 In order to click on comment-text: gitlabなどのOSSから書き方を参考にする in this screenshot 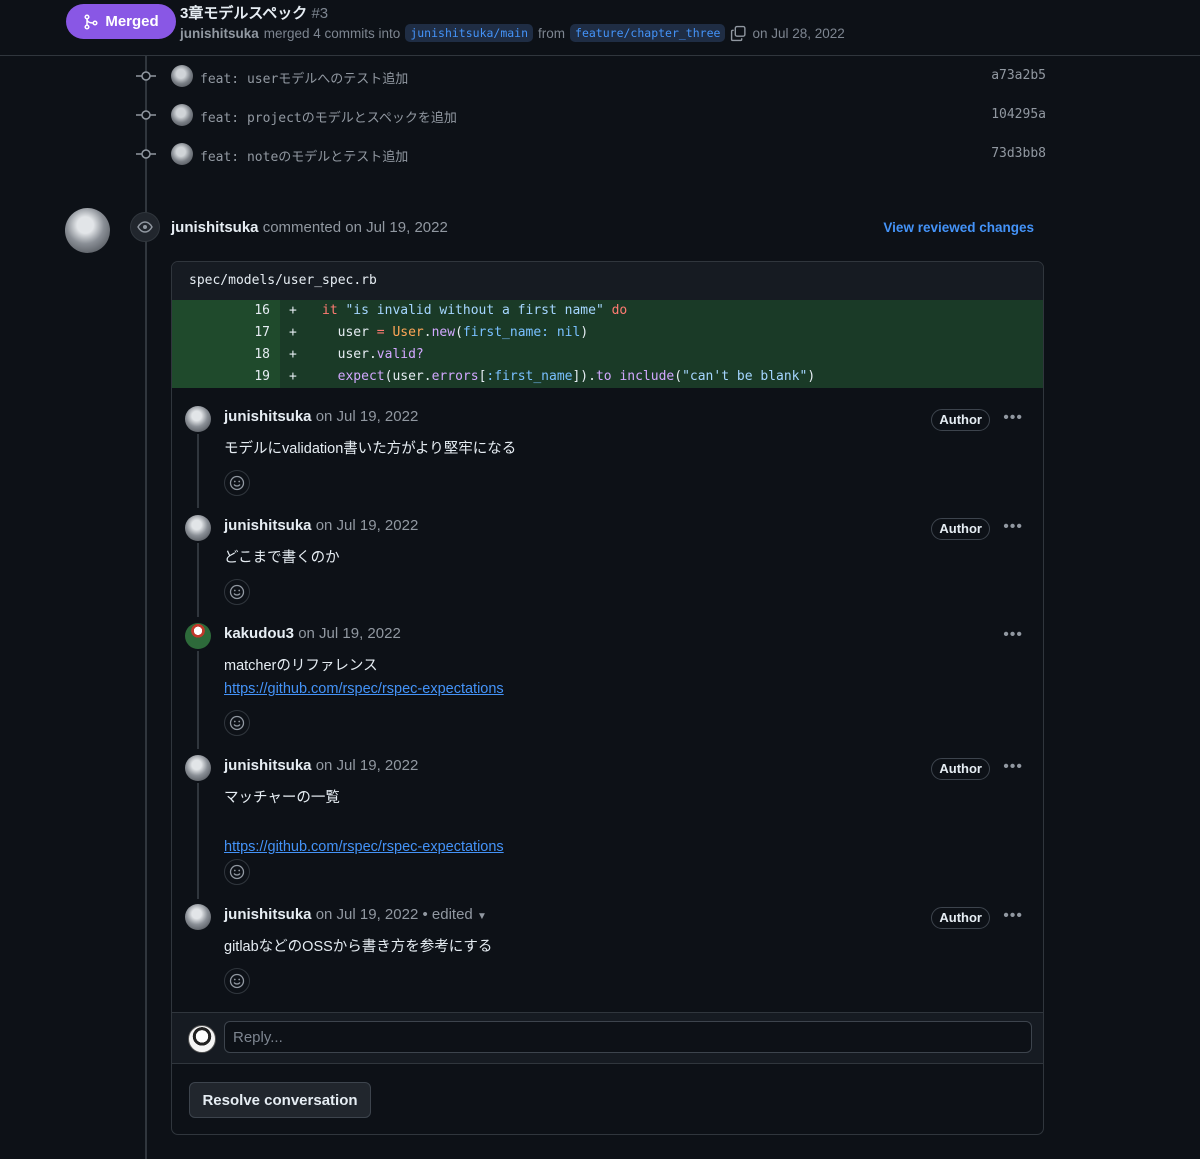, I will do `click(358, 947)`.